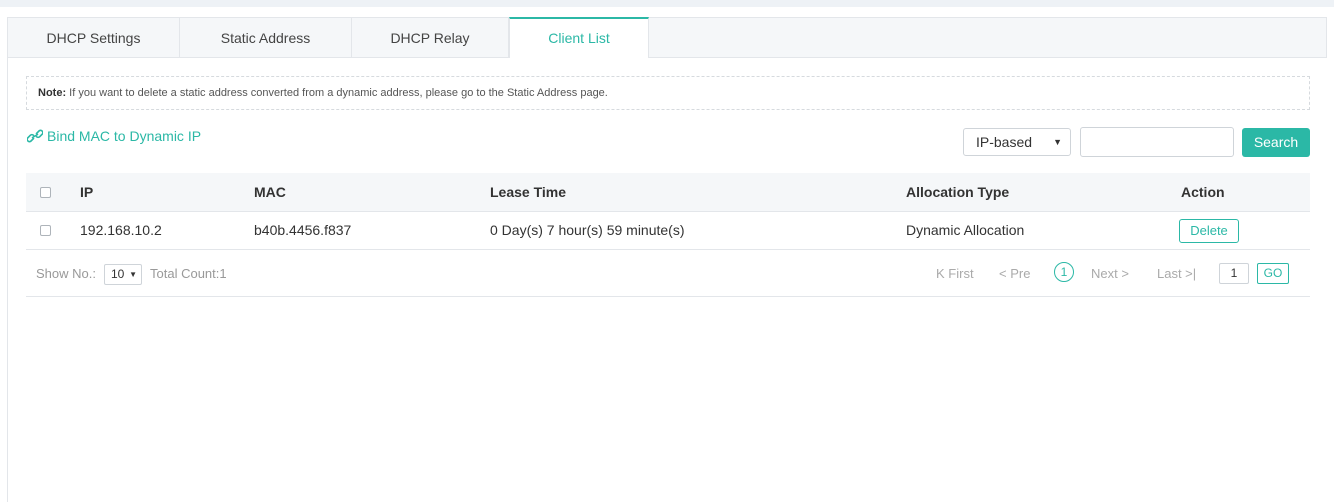 The image size is (1334, 502). Describe the element at coordinates (1203, 192) in the screenshot. I see `header-action: Action` at that location.